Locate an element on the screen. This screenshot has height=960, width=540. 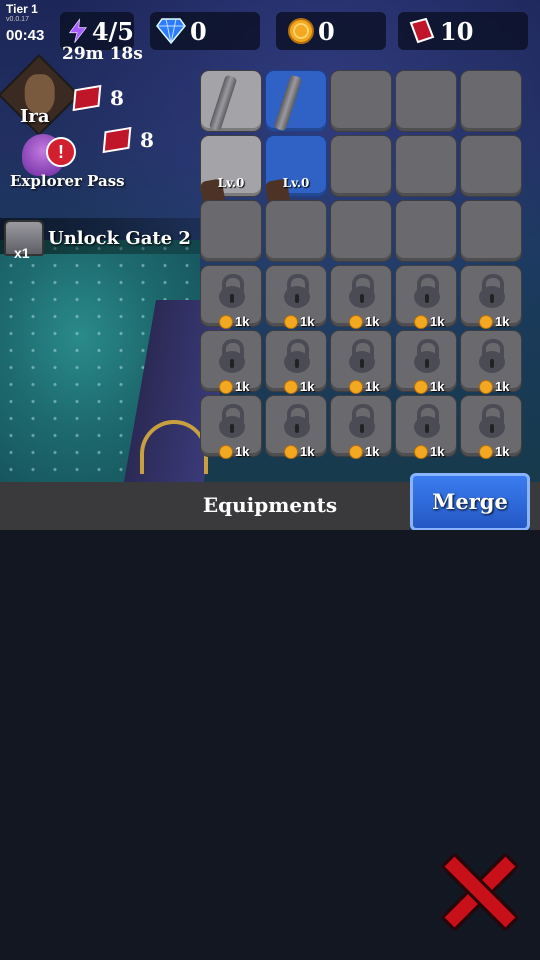
hero-gem-count: 8 is located at coordinates (98, 98).